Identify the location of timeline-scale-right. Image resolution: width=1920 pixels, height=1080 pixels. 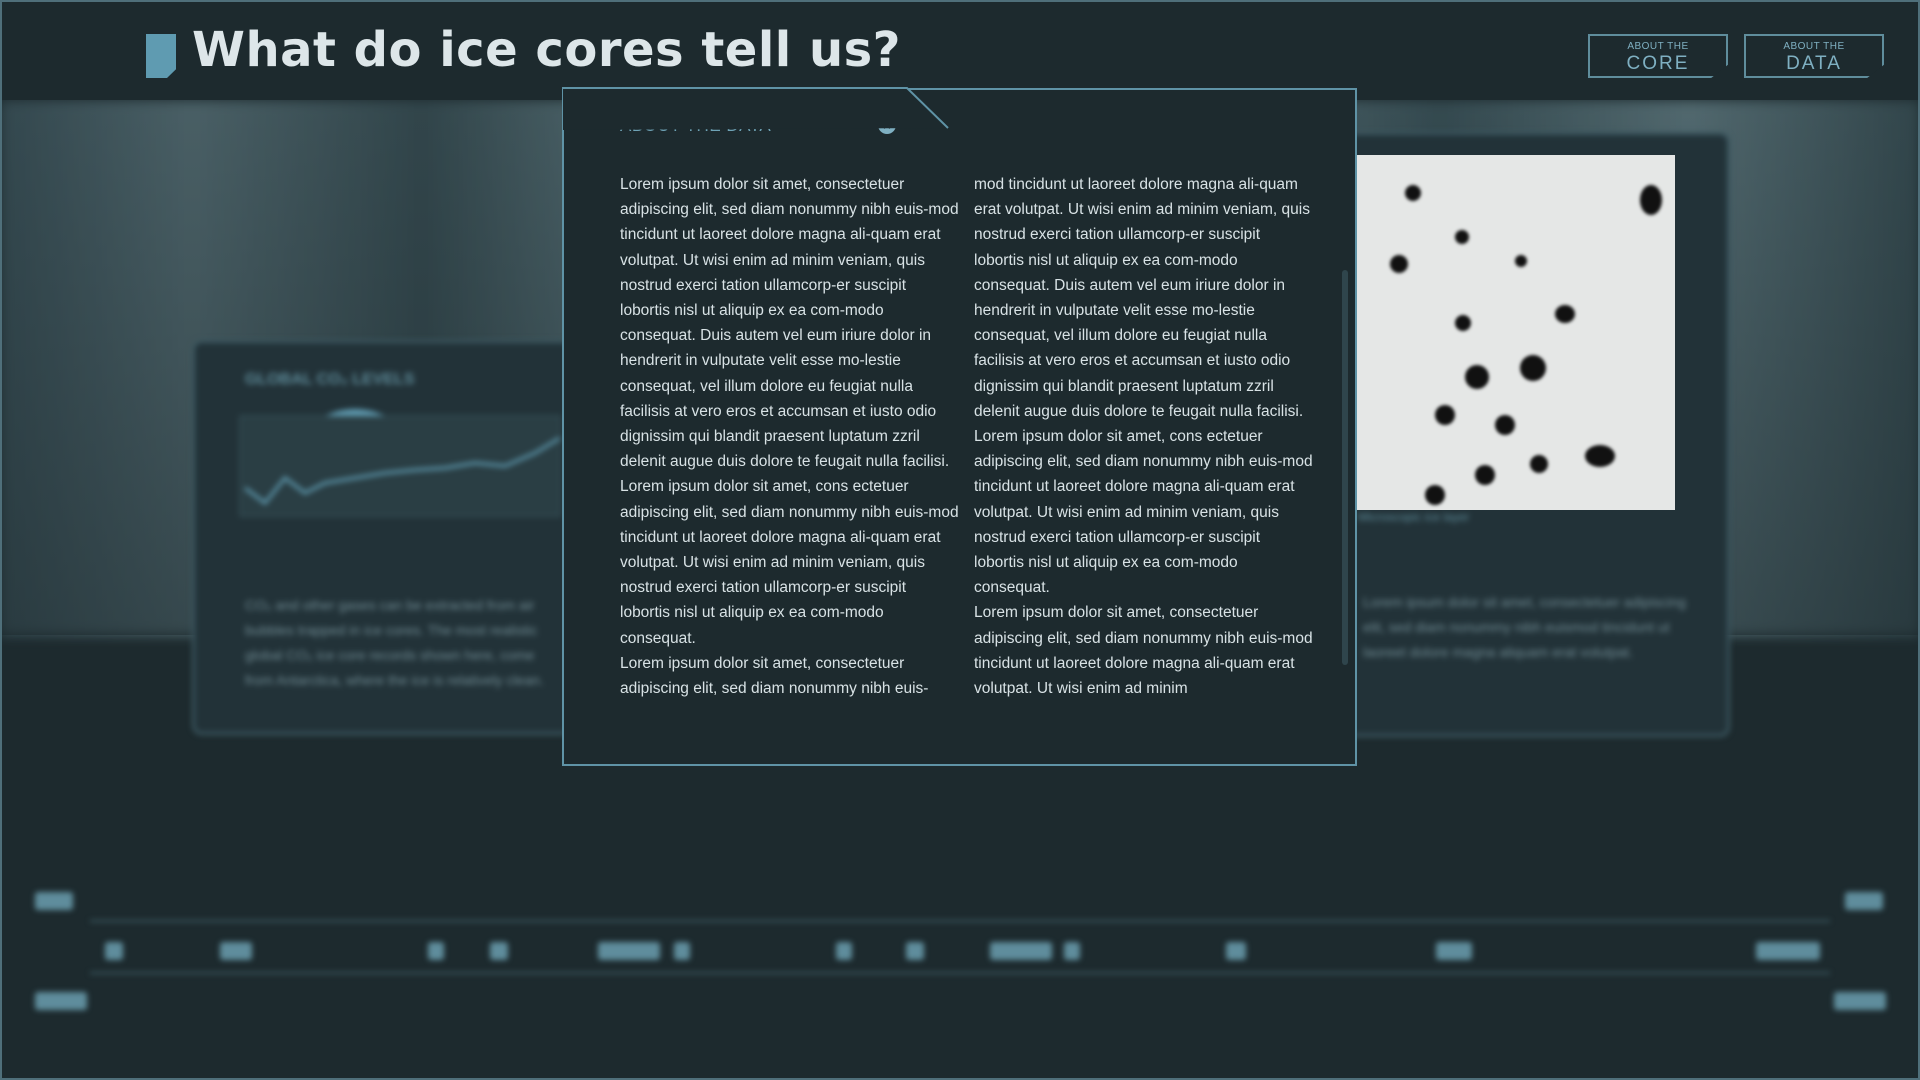
(1860, 1001).